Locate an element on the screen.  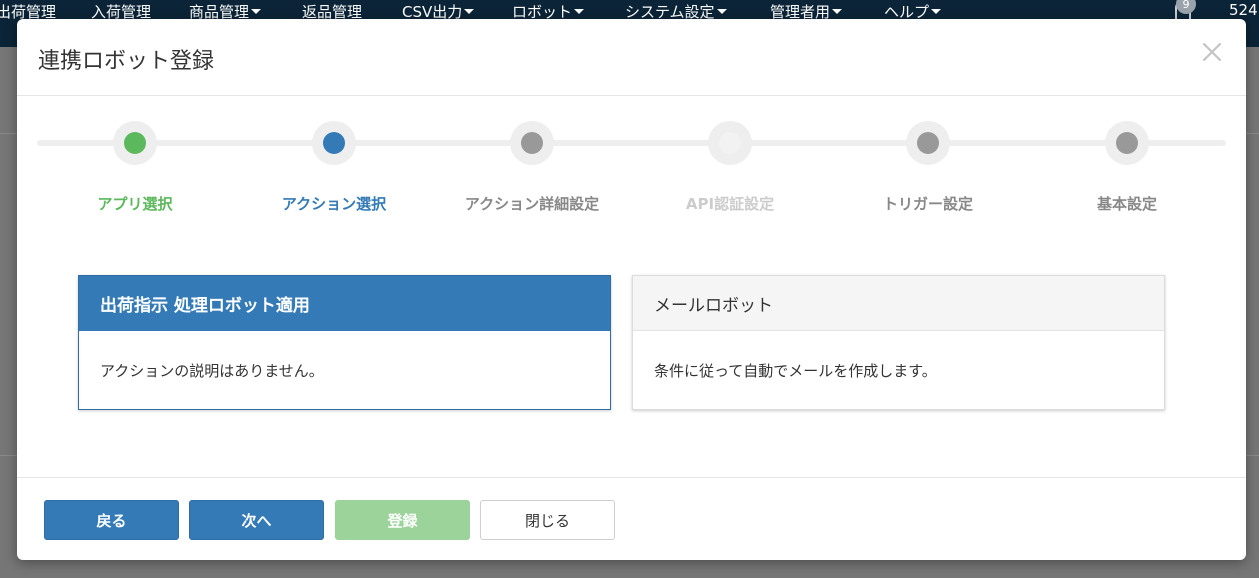
back-button: 戻る is located at coordinates (111, 520).